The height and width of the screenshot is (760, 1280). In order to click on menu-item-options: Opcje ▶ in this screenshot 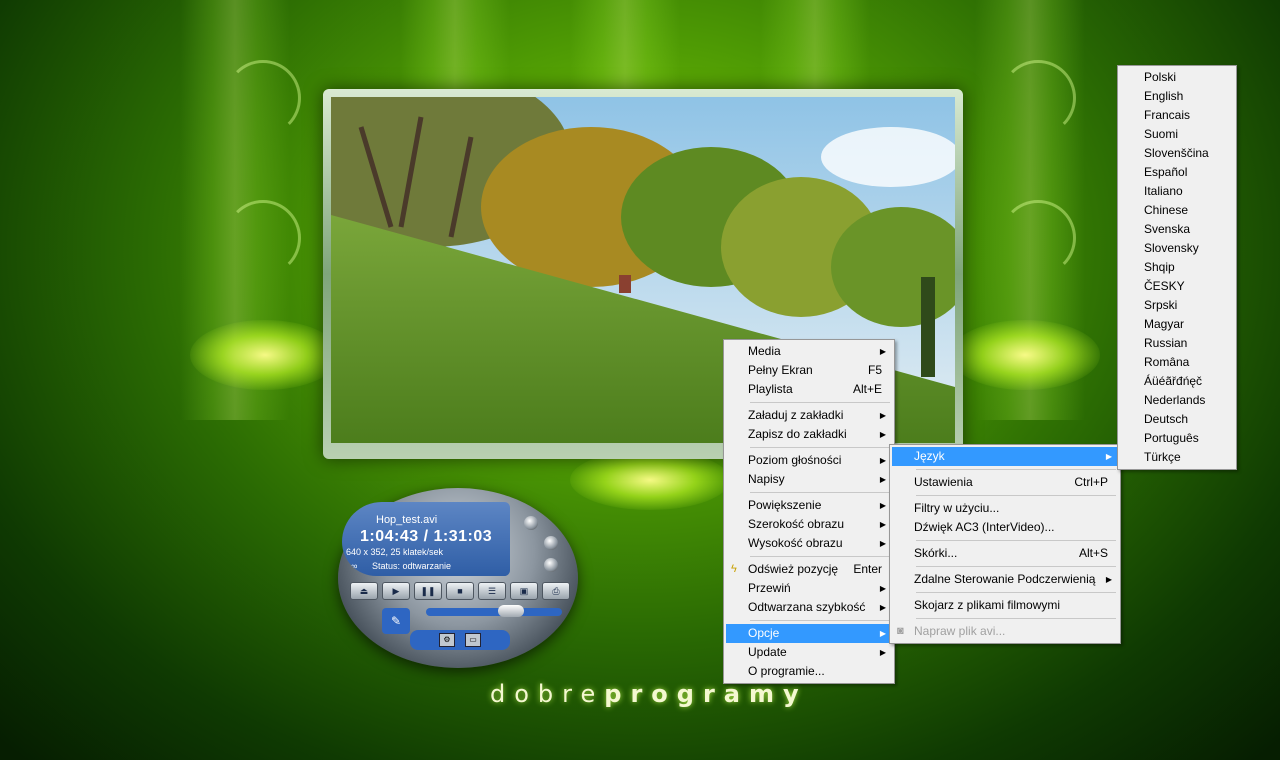, I will do `click(809, 633)`.